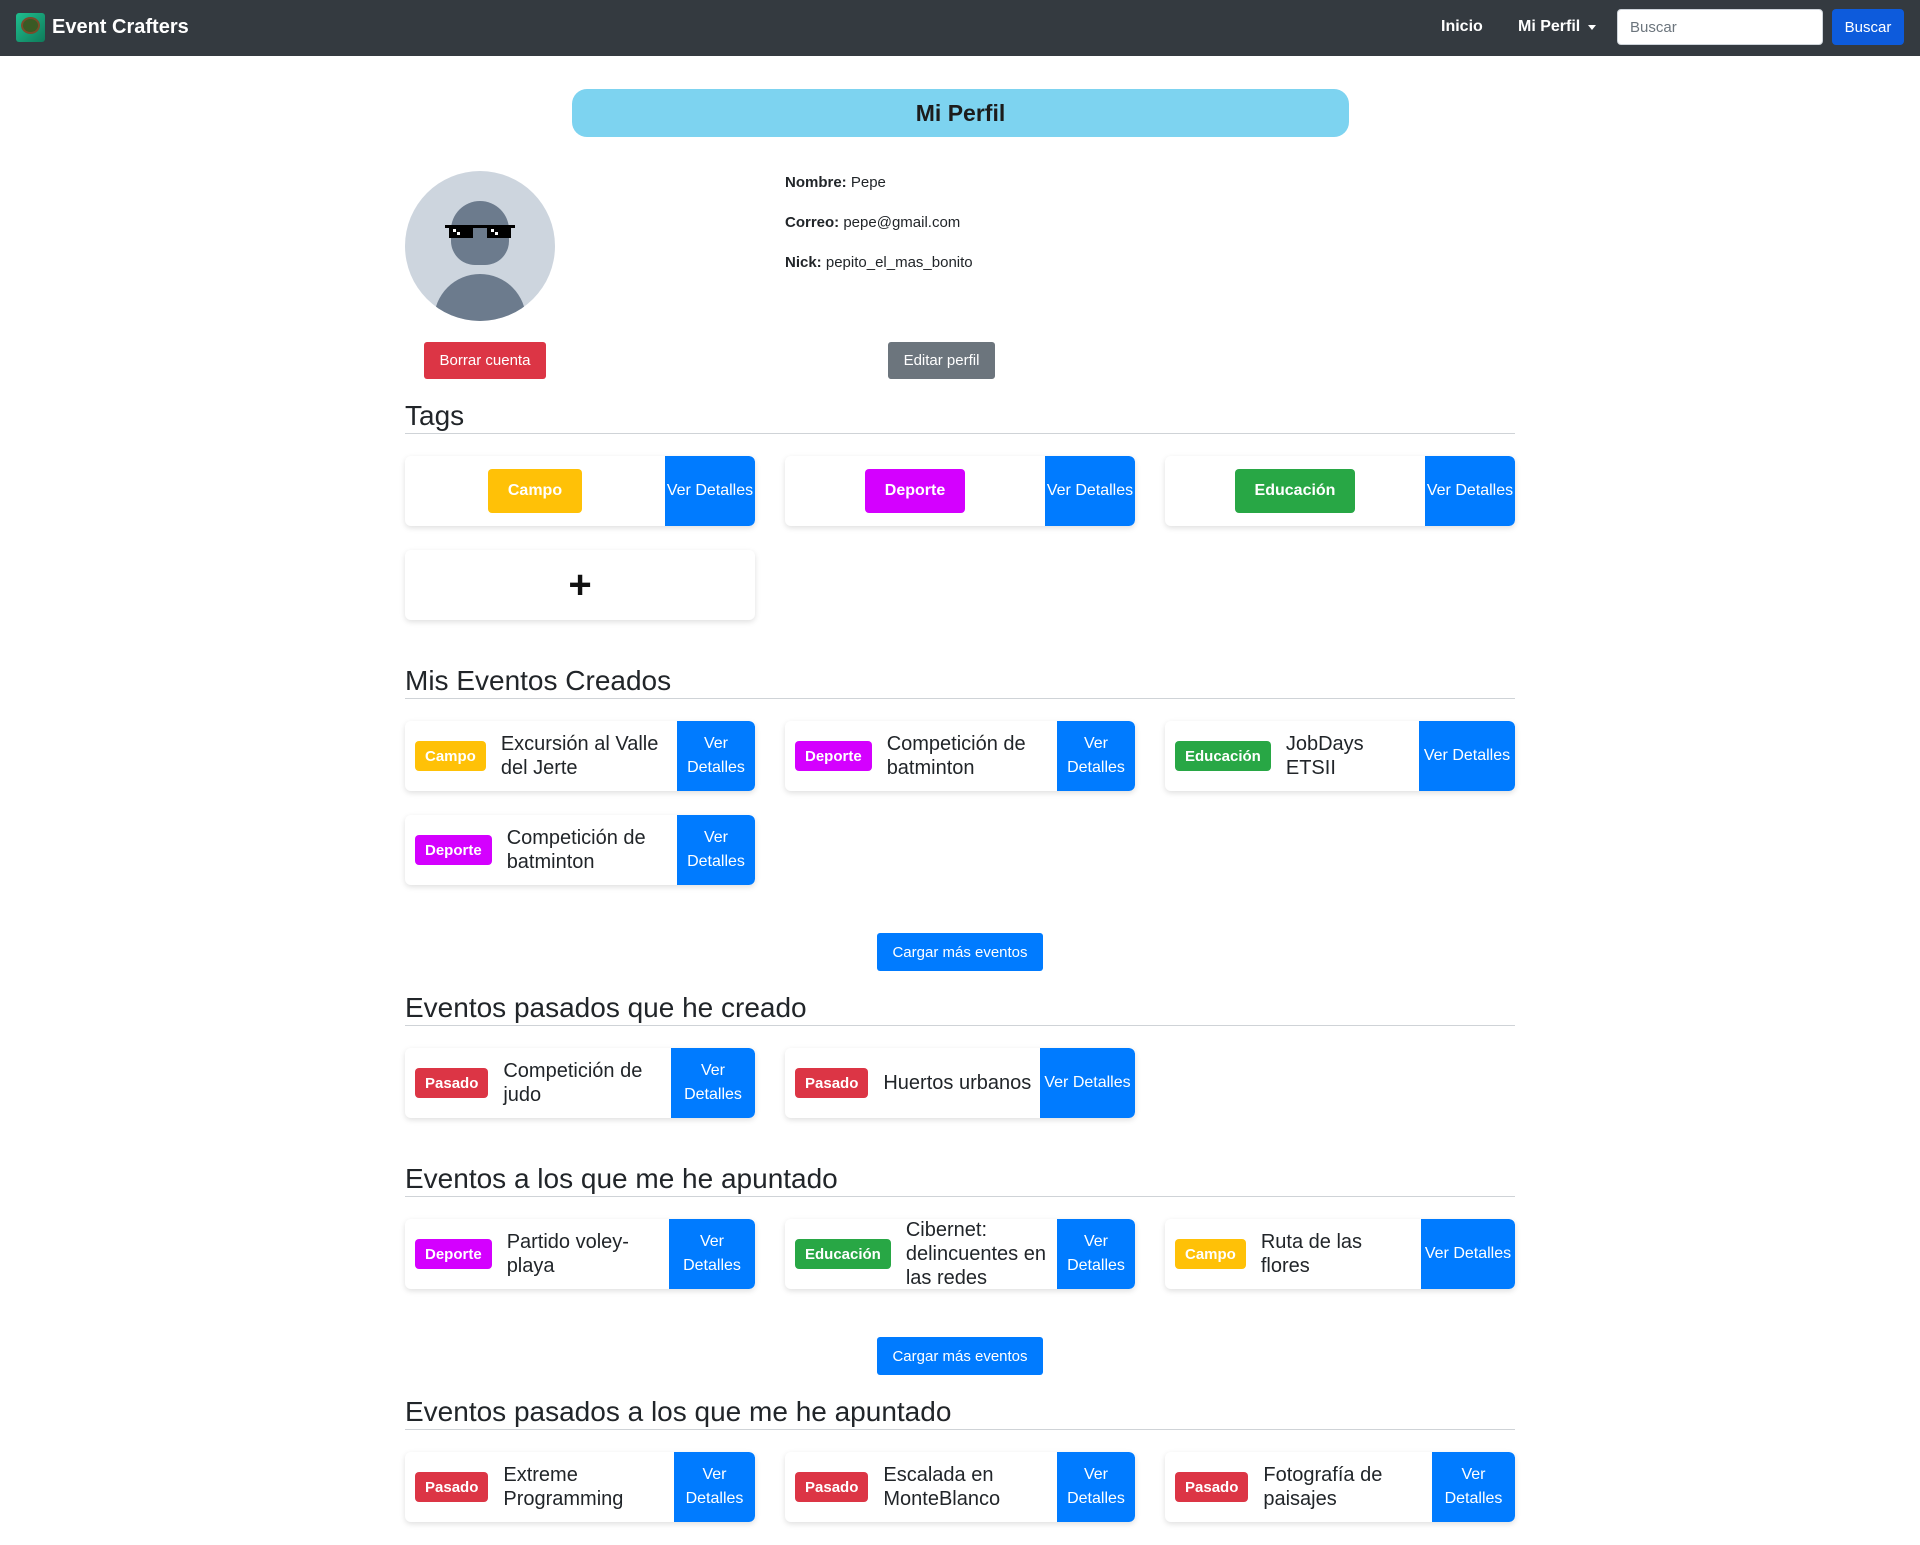  What do you see at coordinates (1323, 1487) in the screenshot?
I see `event-title: Fotografía de paisajes` at bounding box center [1323, 1487].